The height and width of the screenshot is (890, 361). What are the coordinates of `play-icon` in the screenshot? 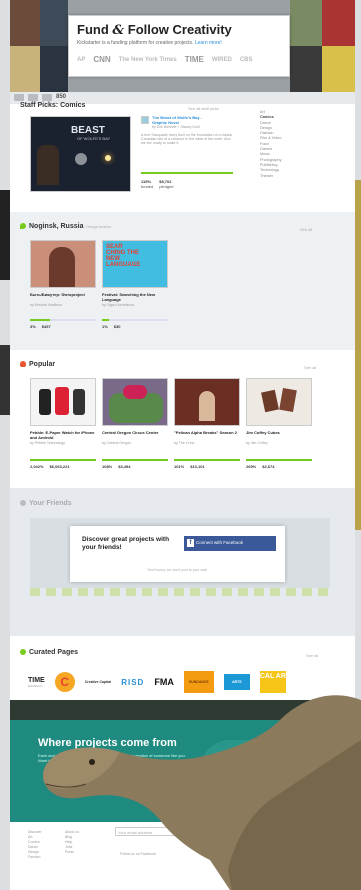 It's located at (81, 159).